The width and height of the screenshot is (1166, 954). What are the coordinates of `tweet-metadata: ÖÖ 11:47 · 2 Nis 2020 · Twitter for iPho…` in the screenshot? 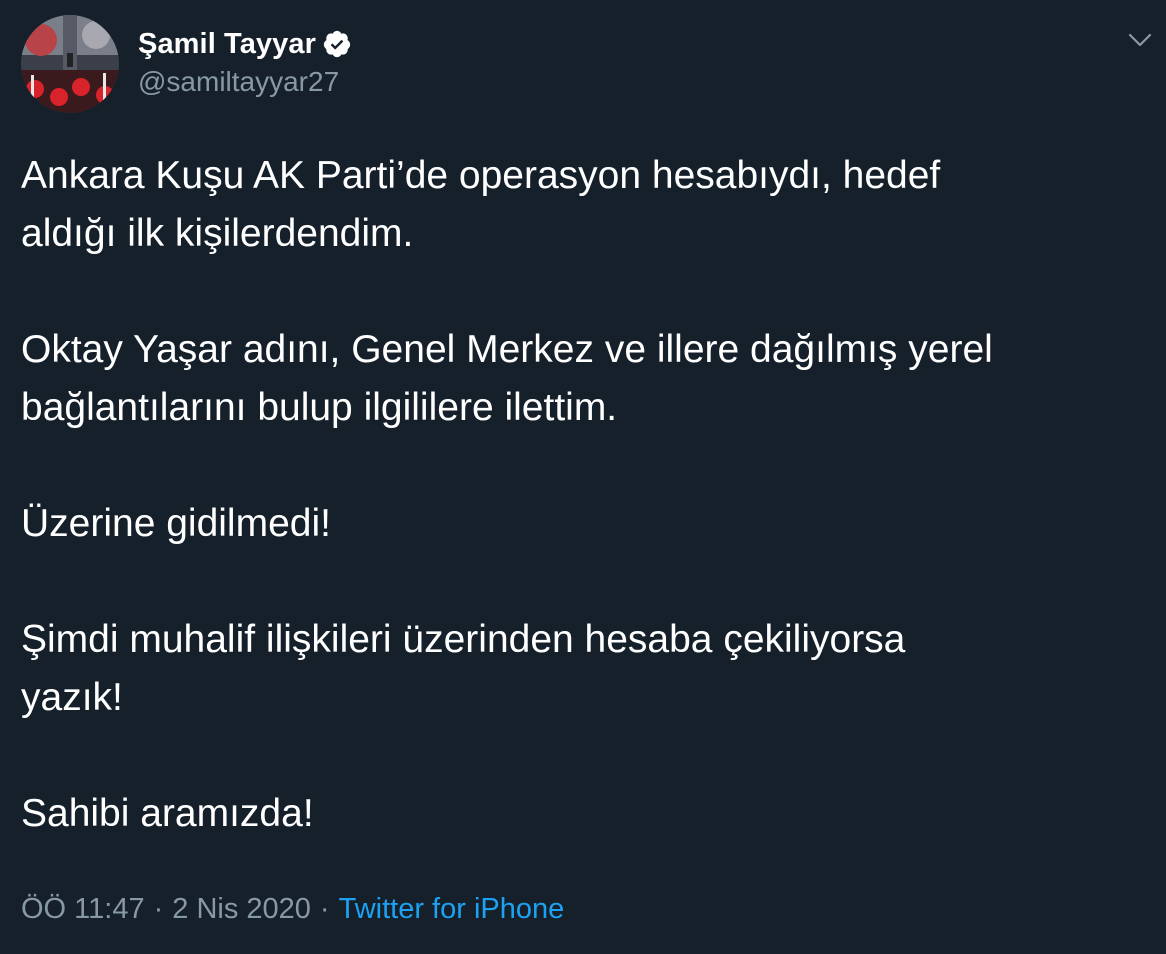 It's located at (292, 909).